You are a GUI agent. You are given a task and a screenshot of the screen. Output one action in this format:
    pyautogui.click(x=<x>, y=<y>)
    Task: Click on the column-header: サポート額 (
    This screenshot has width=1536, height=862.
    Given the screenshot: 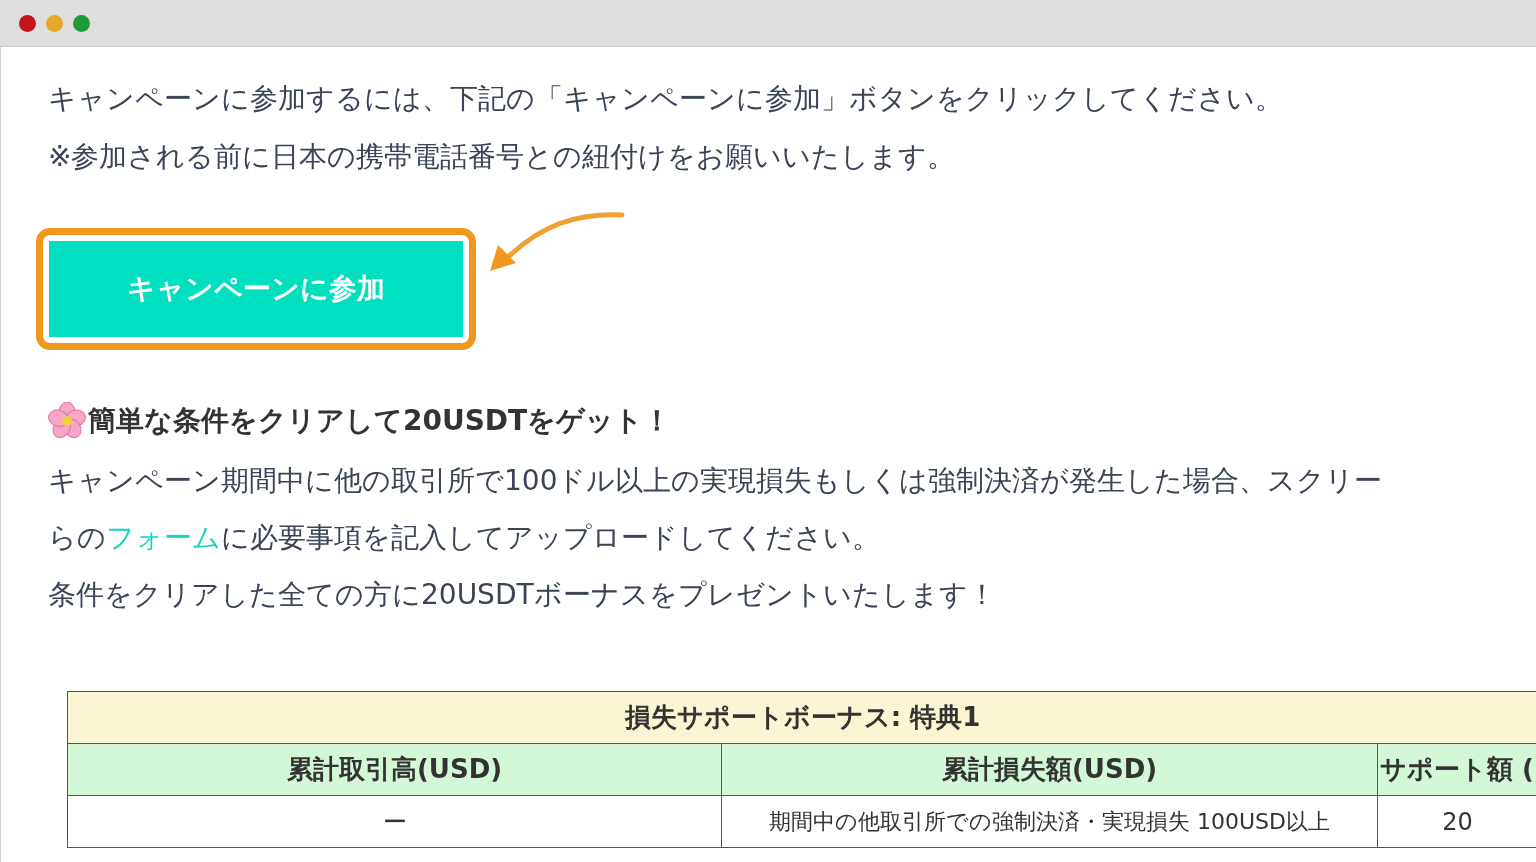 What is the action you would take?
    pyautogui.click(x=1456, y=769)
    